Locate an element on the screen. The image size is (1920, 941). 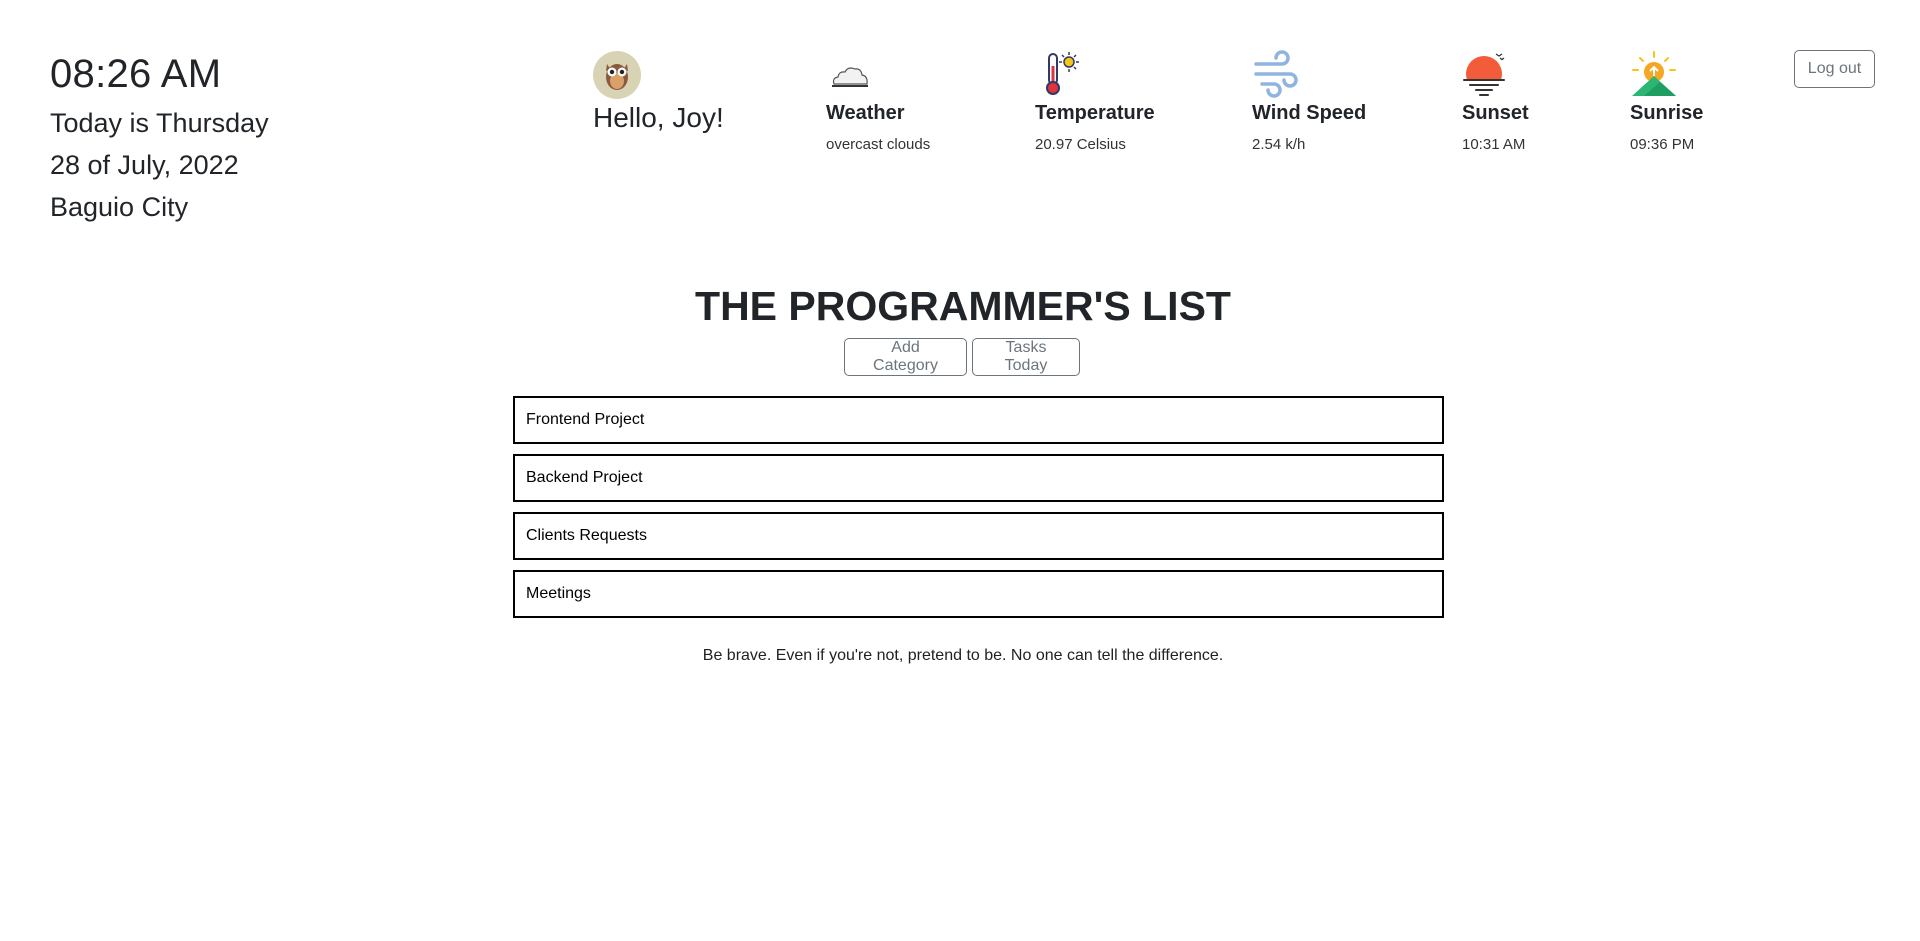
weather-stat: Weather overcast clouds is located at coordinates (878, 101).